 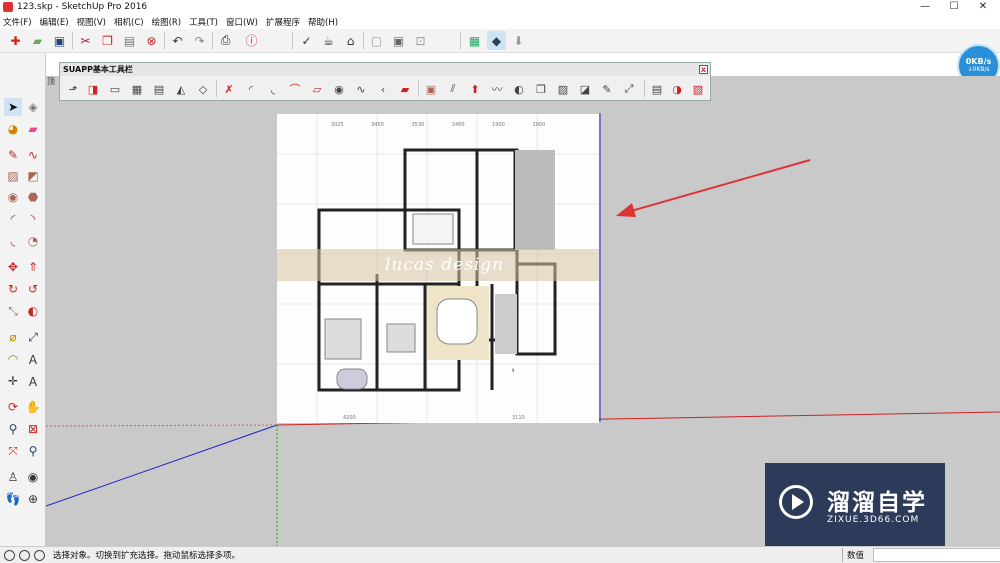 What do you see at coordinates (983, 7) in the screenshot?
I see `close-button: ✕` at bounding box center [983, 7].